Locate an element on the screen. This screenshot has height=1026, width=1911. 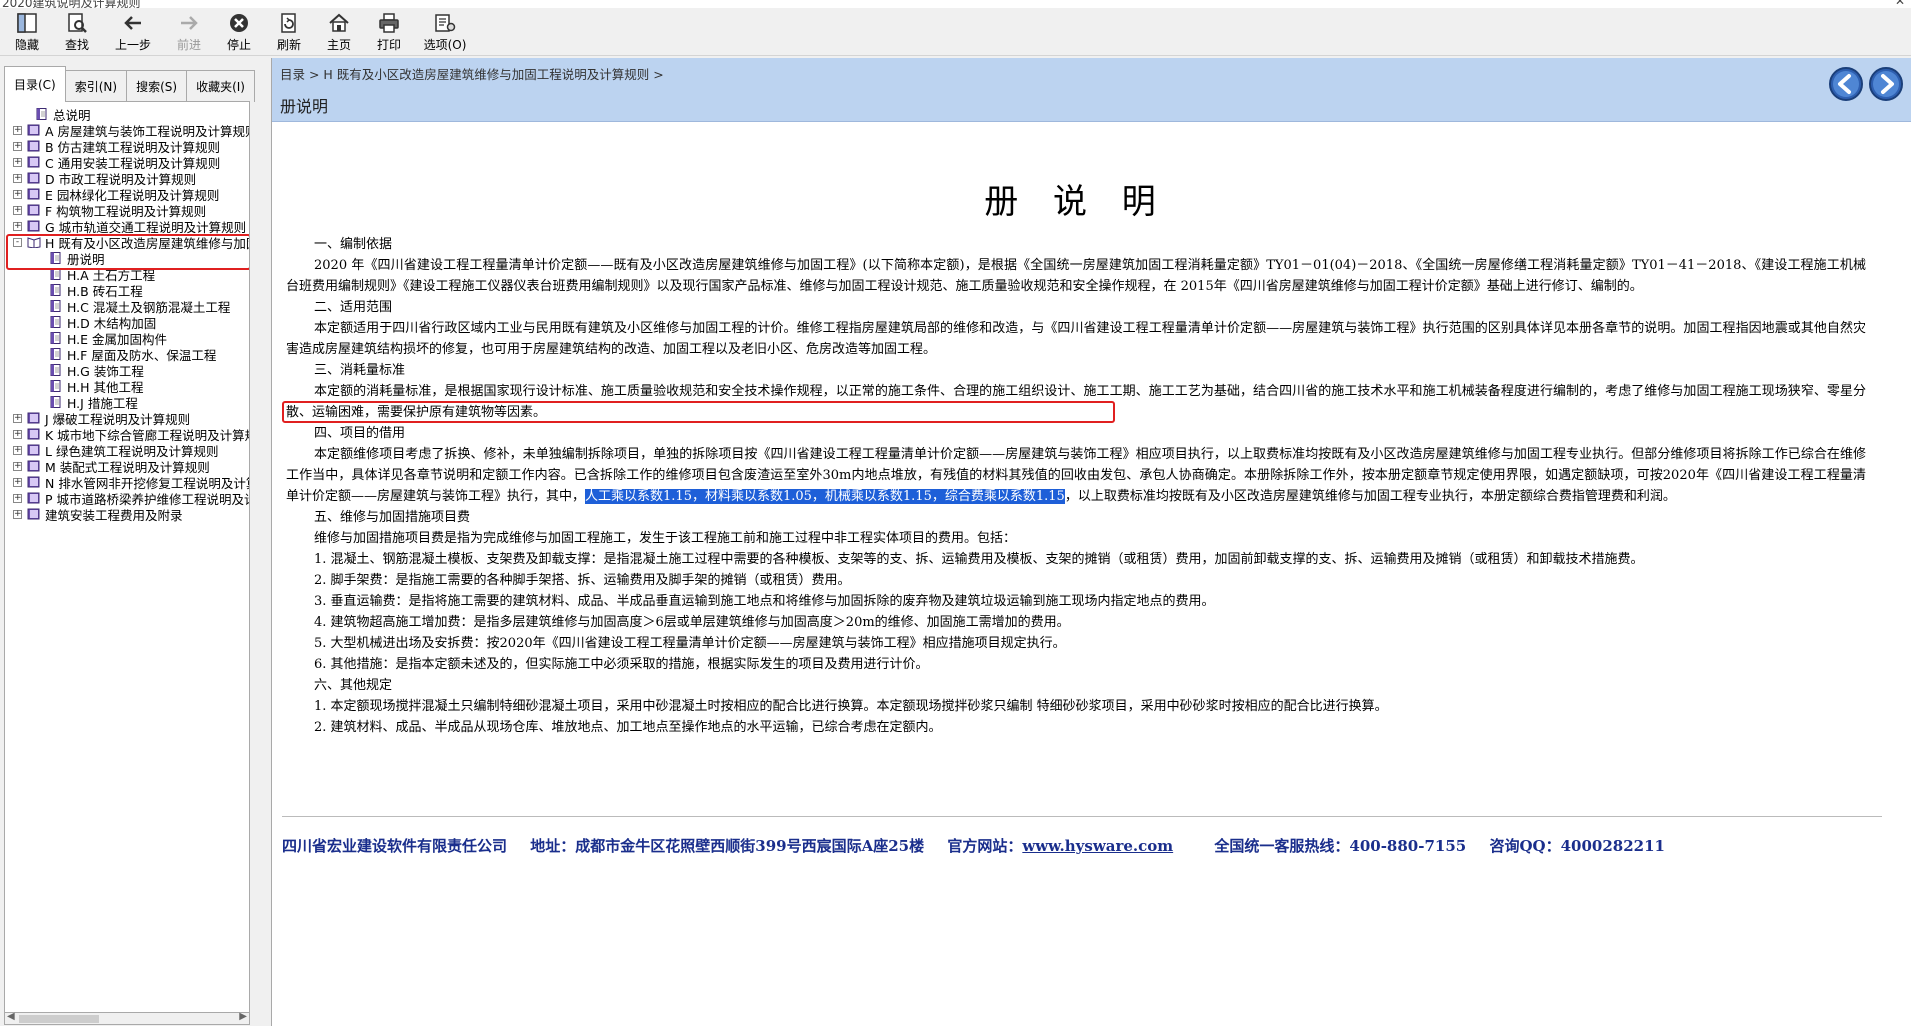
home-icon is located at coordinates (339, 23).